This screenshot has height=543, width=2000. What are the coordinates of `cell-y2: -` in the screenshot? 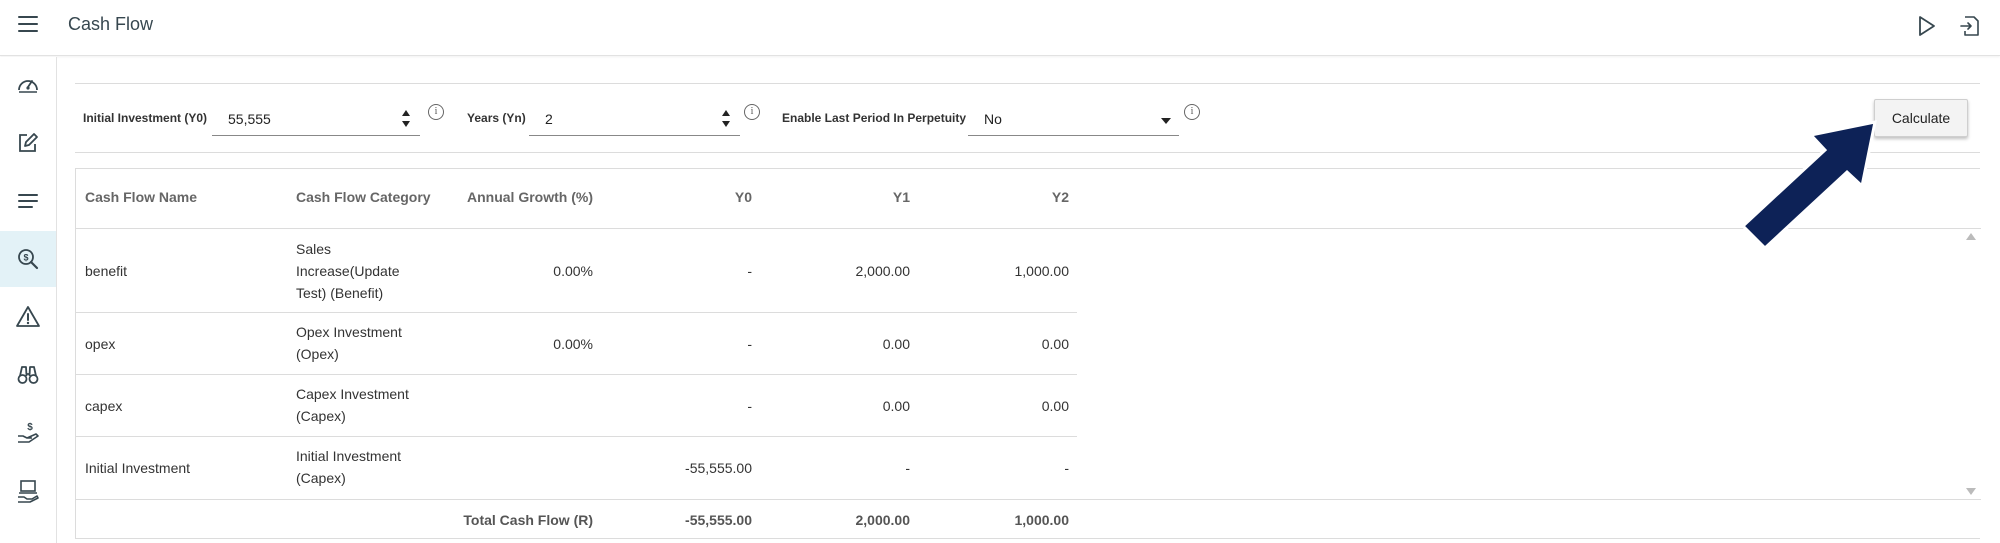 It's located at (1066, 468).